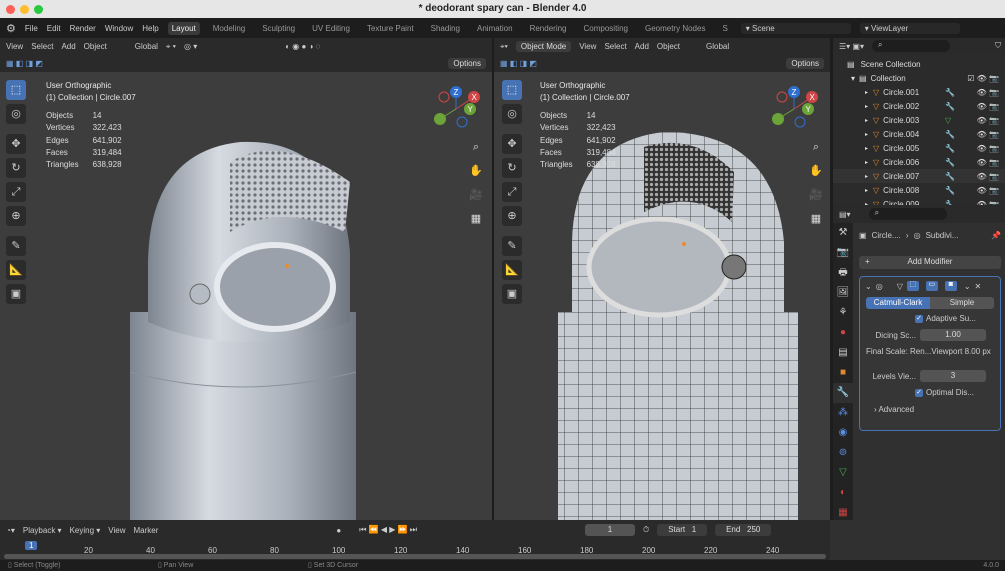 Image resolution: width=1005 pixels, height=571 pixels. I want to click on playback-menu: Playback ▾, so click(42, 530).